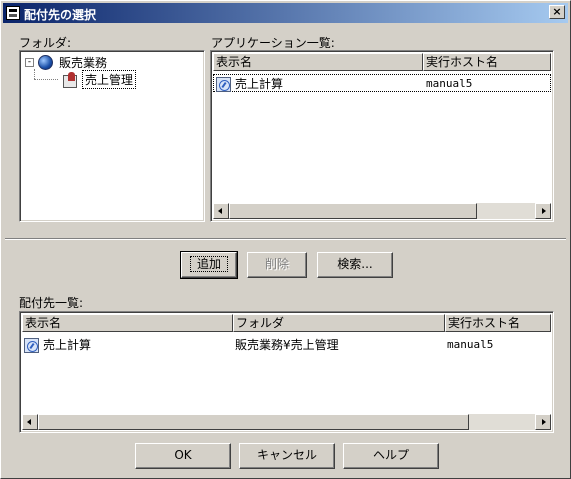 The image size is (571, 479). I want to click on folder-label: フォルダ:, so click(45, 43).